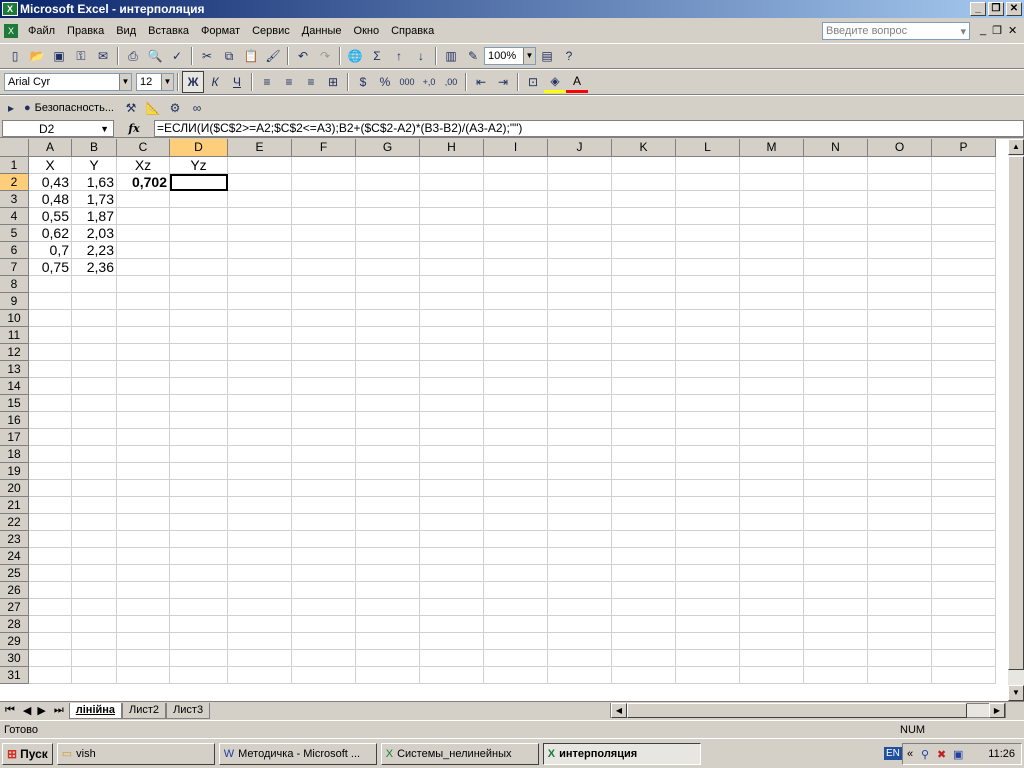 This screenshot has width=1024, height=768. What do you see at coordinates (388, 624) in the screenshot?
I see `cell-G28` at bounding box center [388, 624].